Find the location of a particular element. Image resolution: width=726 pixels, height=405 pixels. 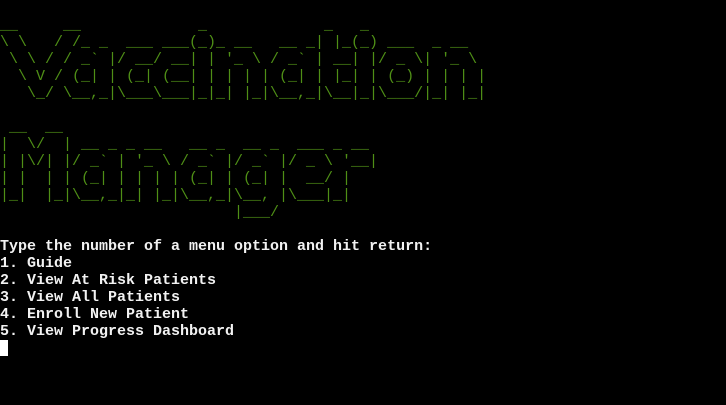

text-cursor is located at coordinates (4, 348).